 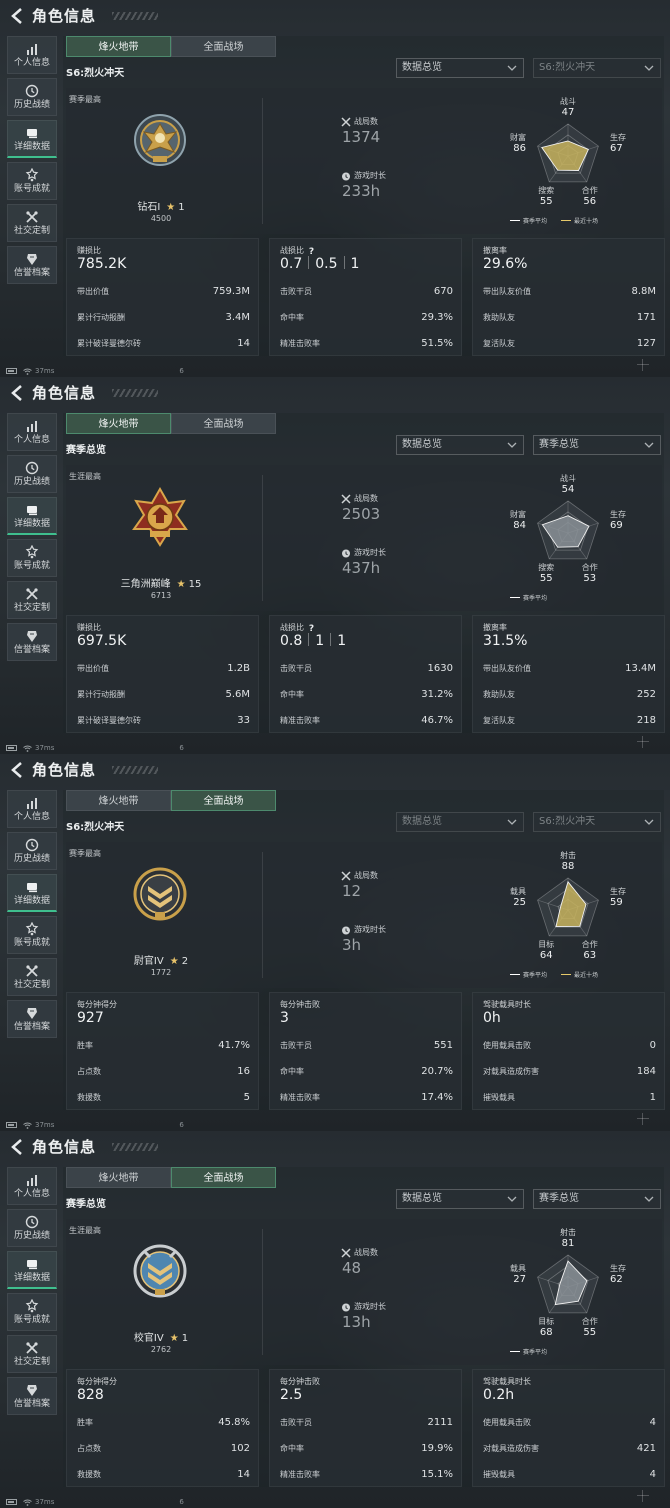 What do you see at coordinates (440, 668) in the screenshot?
I see `stat-row-value: 1630` at bounding box center [440, 668].